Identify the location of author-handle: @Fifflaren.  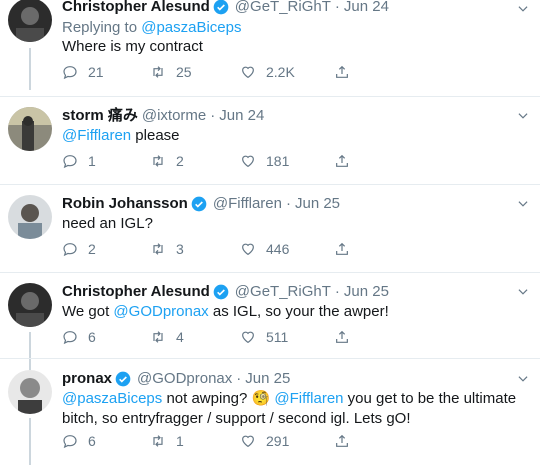
(247, 204).